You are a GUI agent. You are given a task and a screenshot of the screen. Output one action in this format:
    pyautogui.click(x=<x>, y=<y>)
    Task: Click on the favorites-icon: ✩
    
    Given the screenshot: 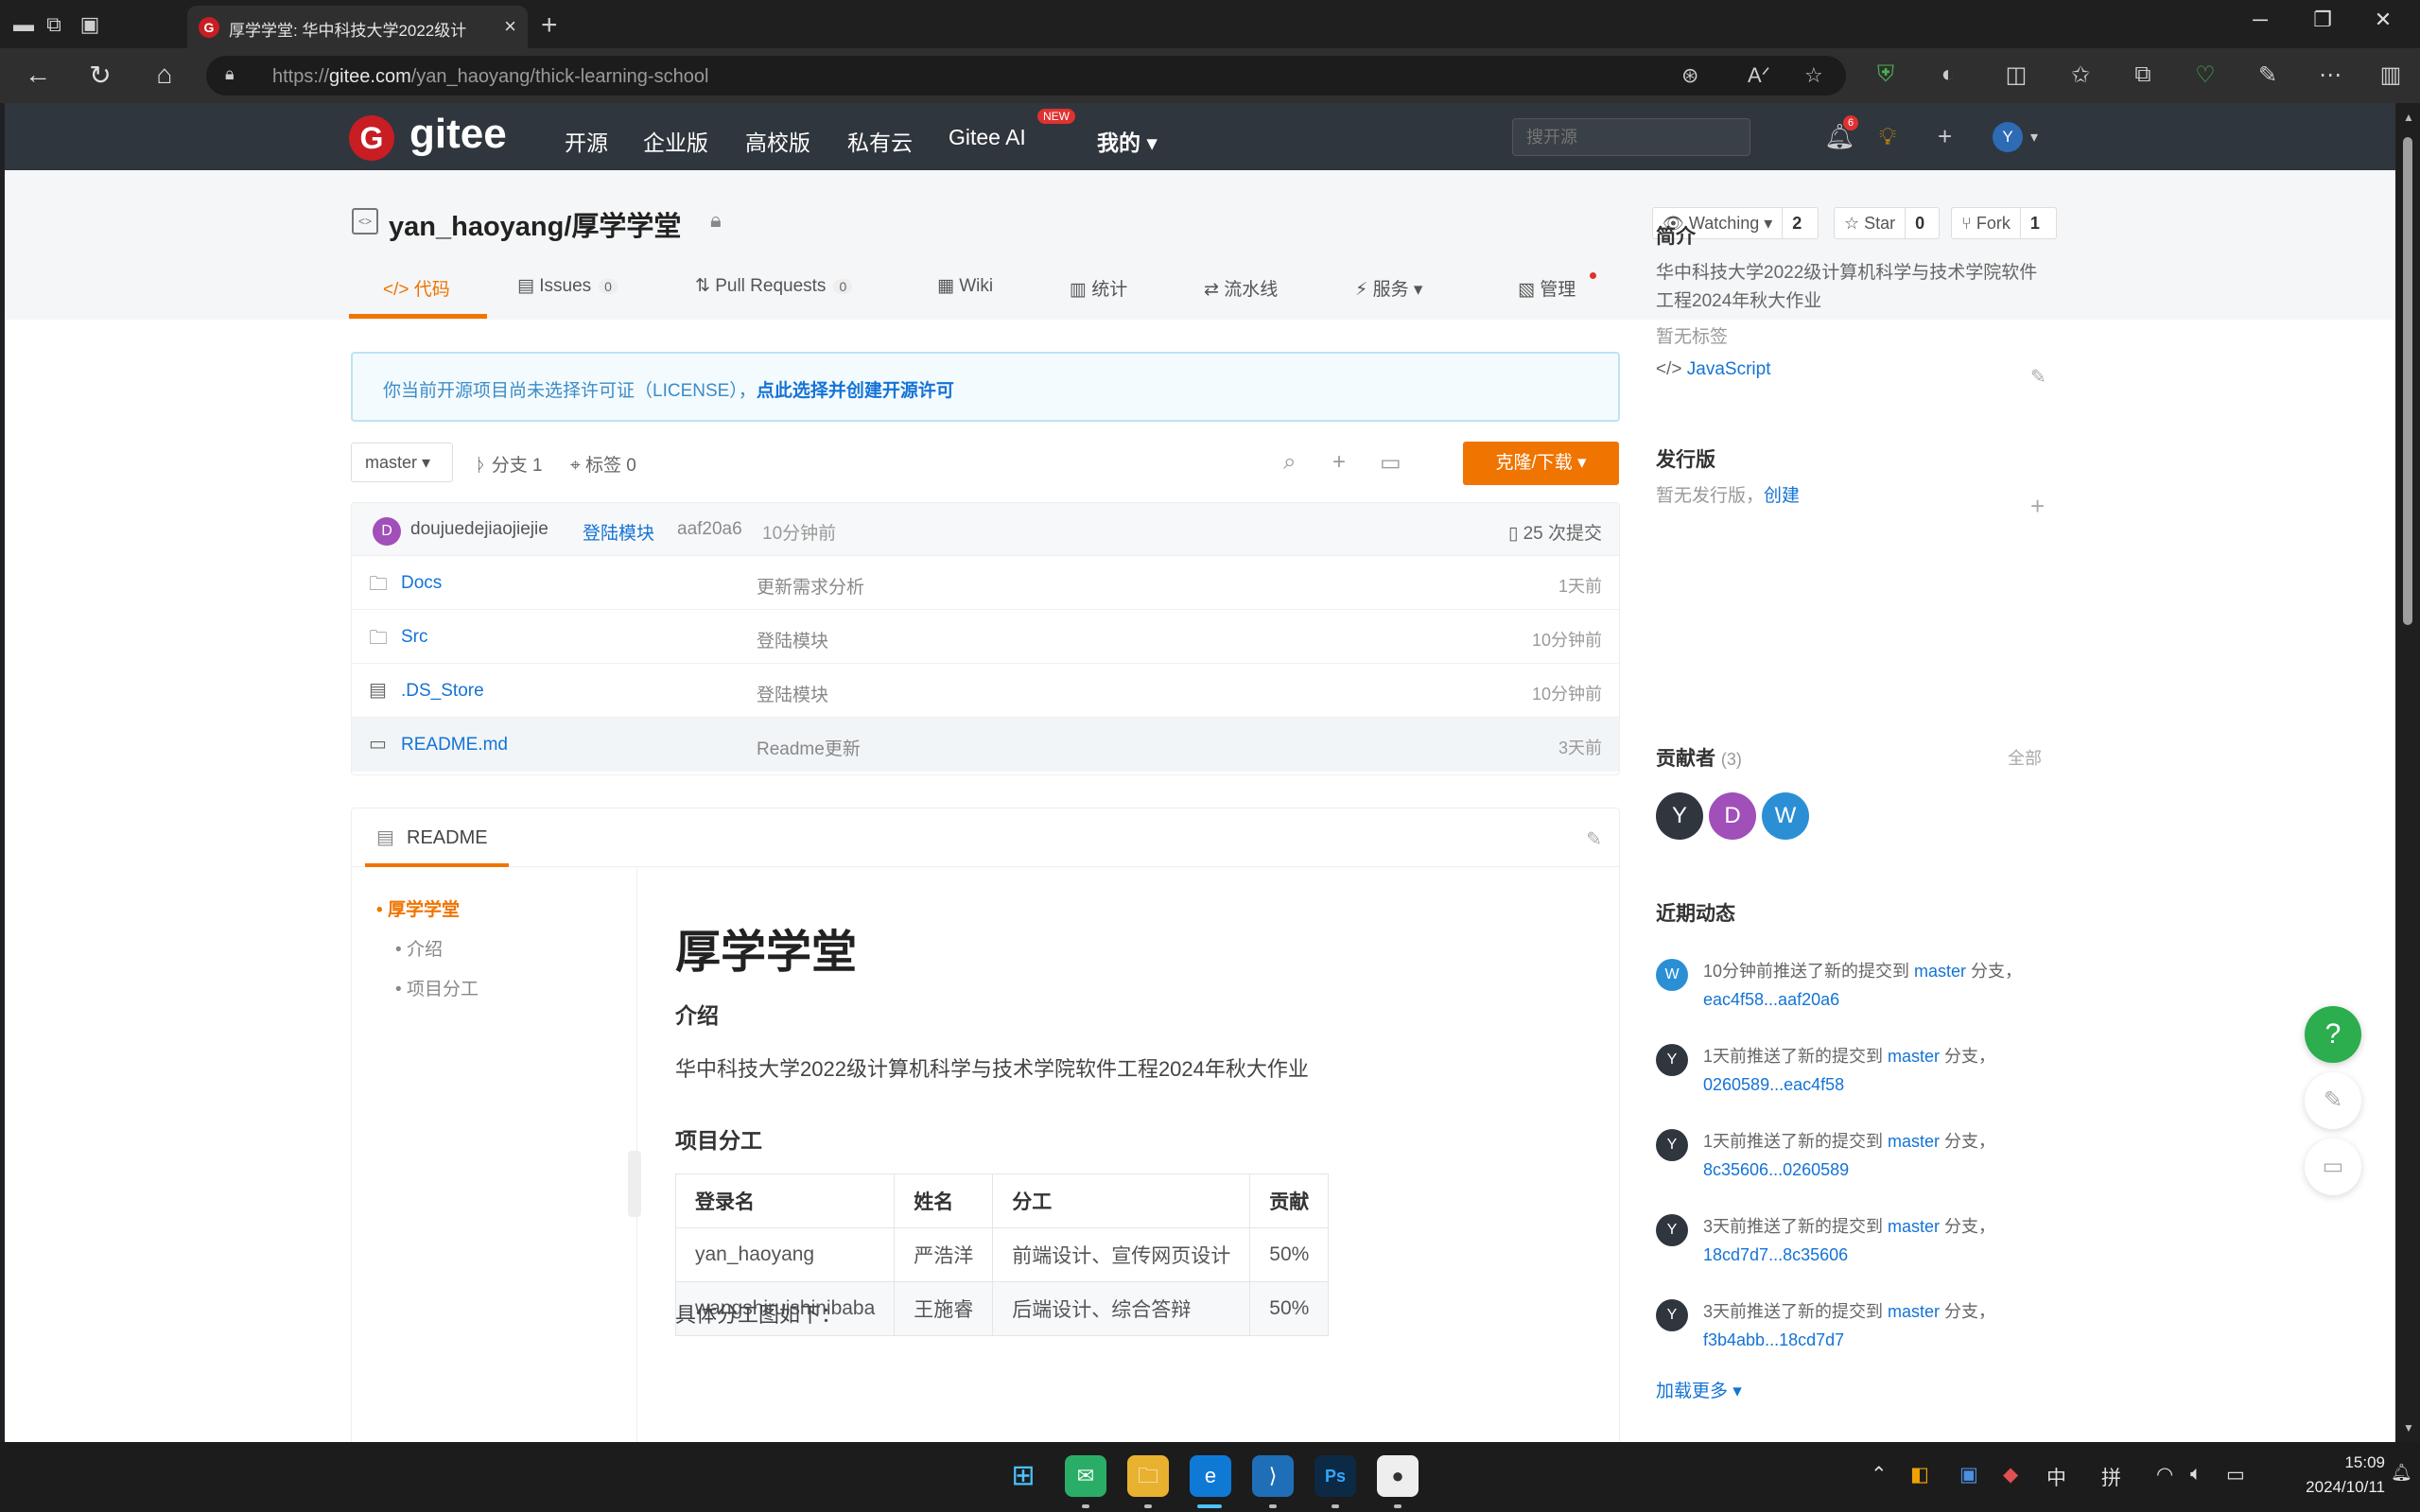 What is the action you would take?
    pyautogui.click(x=2080, y=75)
    